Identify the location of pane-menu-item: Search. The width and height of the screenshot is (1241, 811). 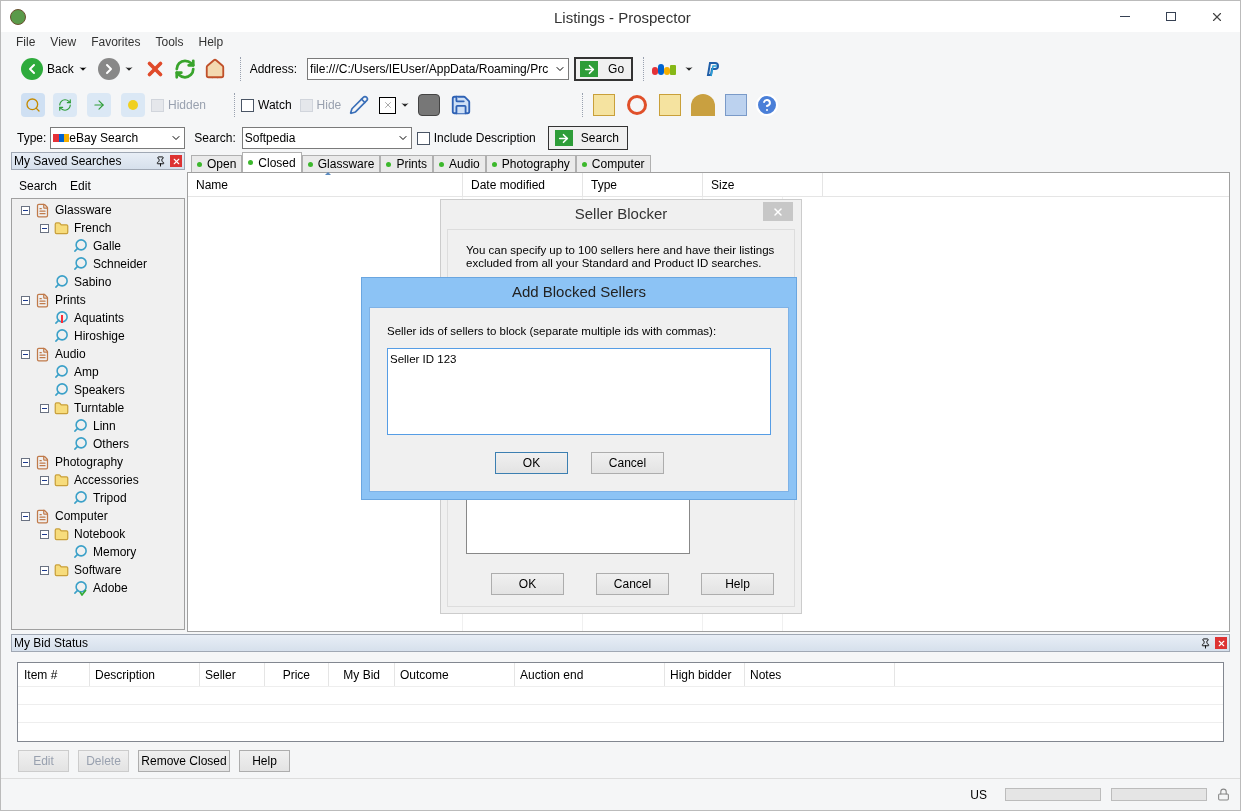
(38, 186).